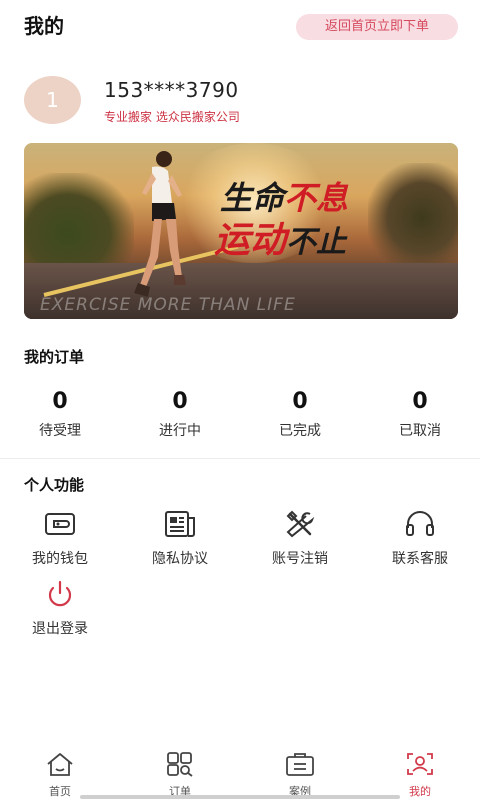  What do you see at coordinates (300, 559) in the screenshot?
I see `delete-account-label: 账号注销` at bounding box center [300, 559].